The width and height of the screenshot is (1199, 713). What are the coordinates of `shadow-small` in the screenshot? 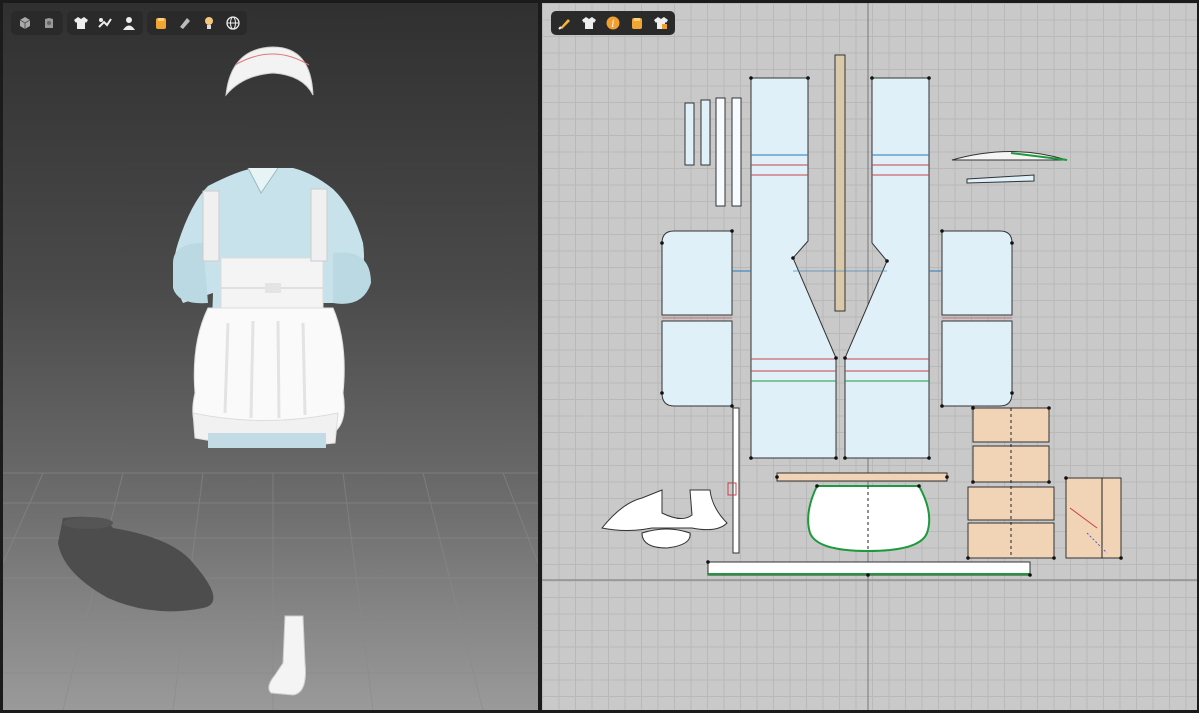 It's located at (88, 523).